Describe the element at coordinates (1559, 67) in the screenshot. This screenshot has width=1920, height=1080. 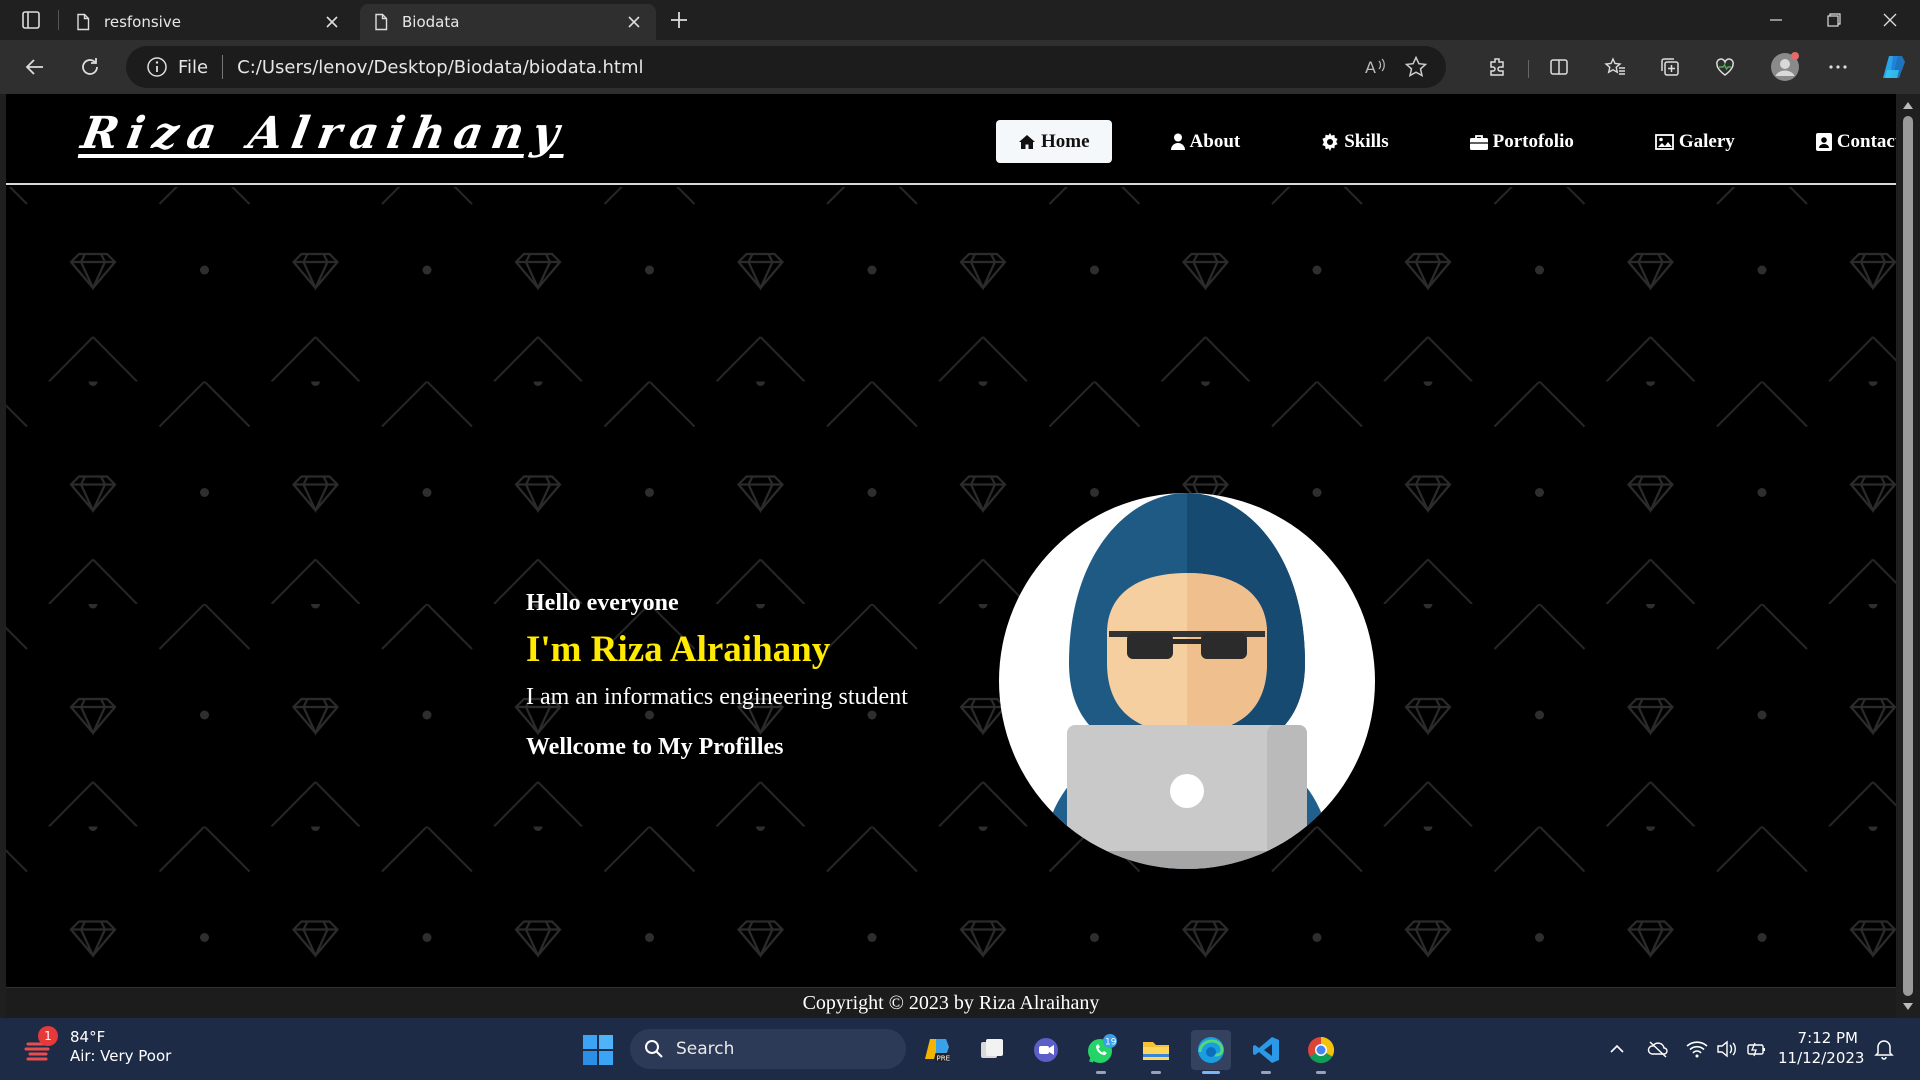
I see `split-screen-icon` at that location.